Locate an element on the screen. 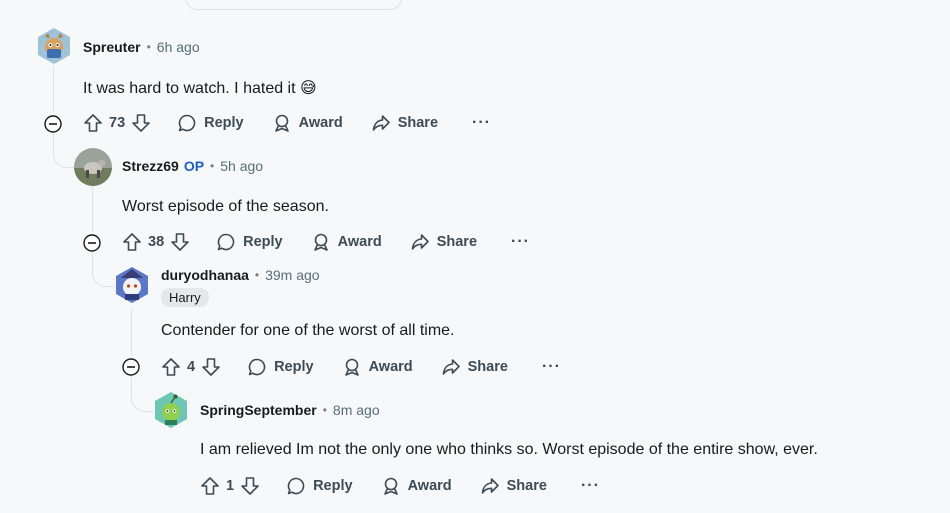  timestamp: 8m ago is located at coordinates (356, 410).